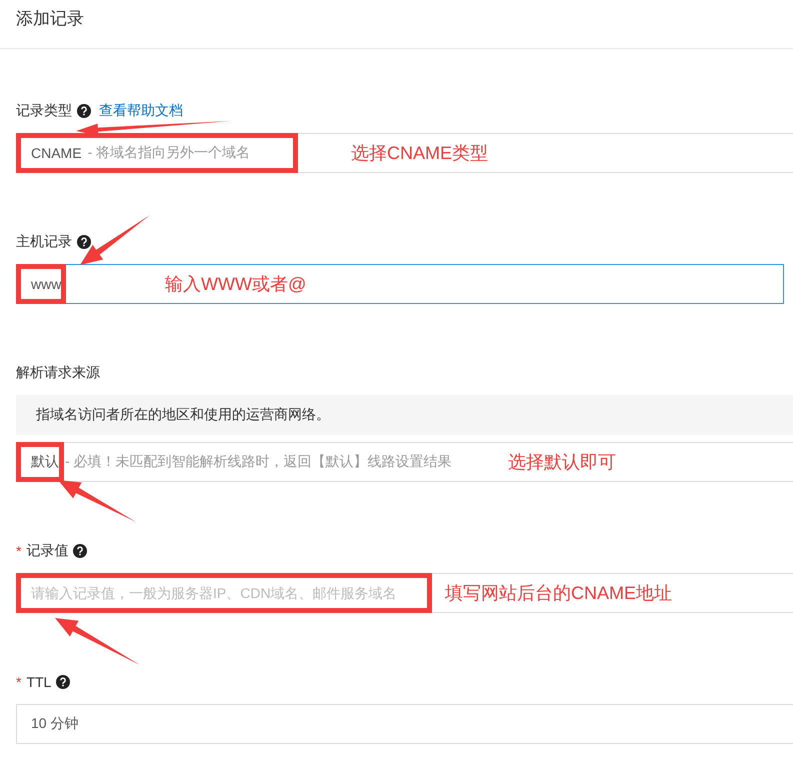 This screenshot has width=793, height=768. Describe the element at coordinates (39, 682) in the screenshot. I see `field-label: TTL` at that location.